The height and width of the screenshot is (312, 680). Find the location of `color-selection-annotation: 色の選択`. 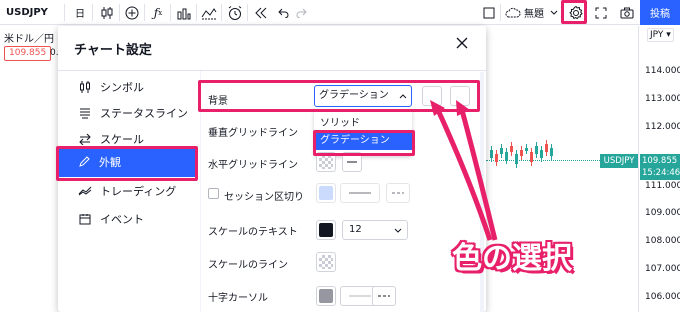

color-selection-annotation: 色の選択 is located at coordinates (512, 258).